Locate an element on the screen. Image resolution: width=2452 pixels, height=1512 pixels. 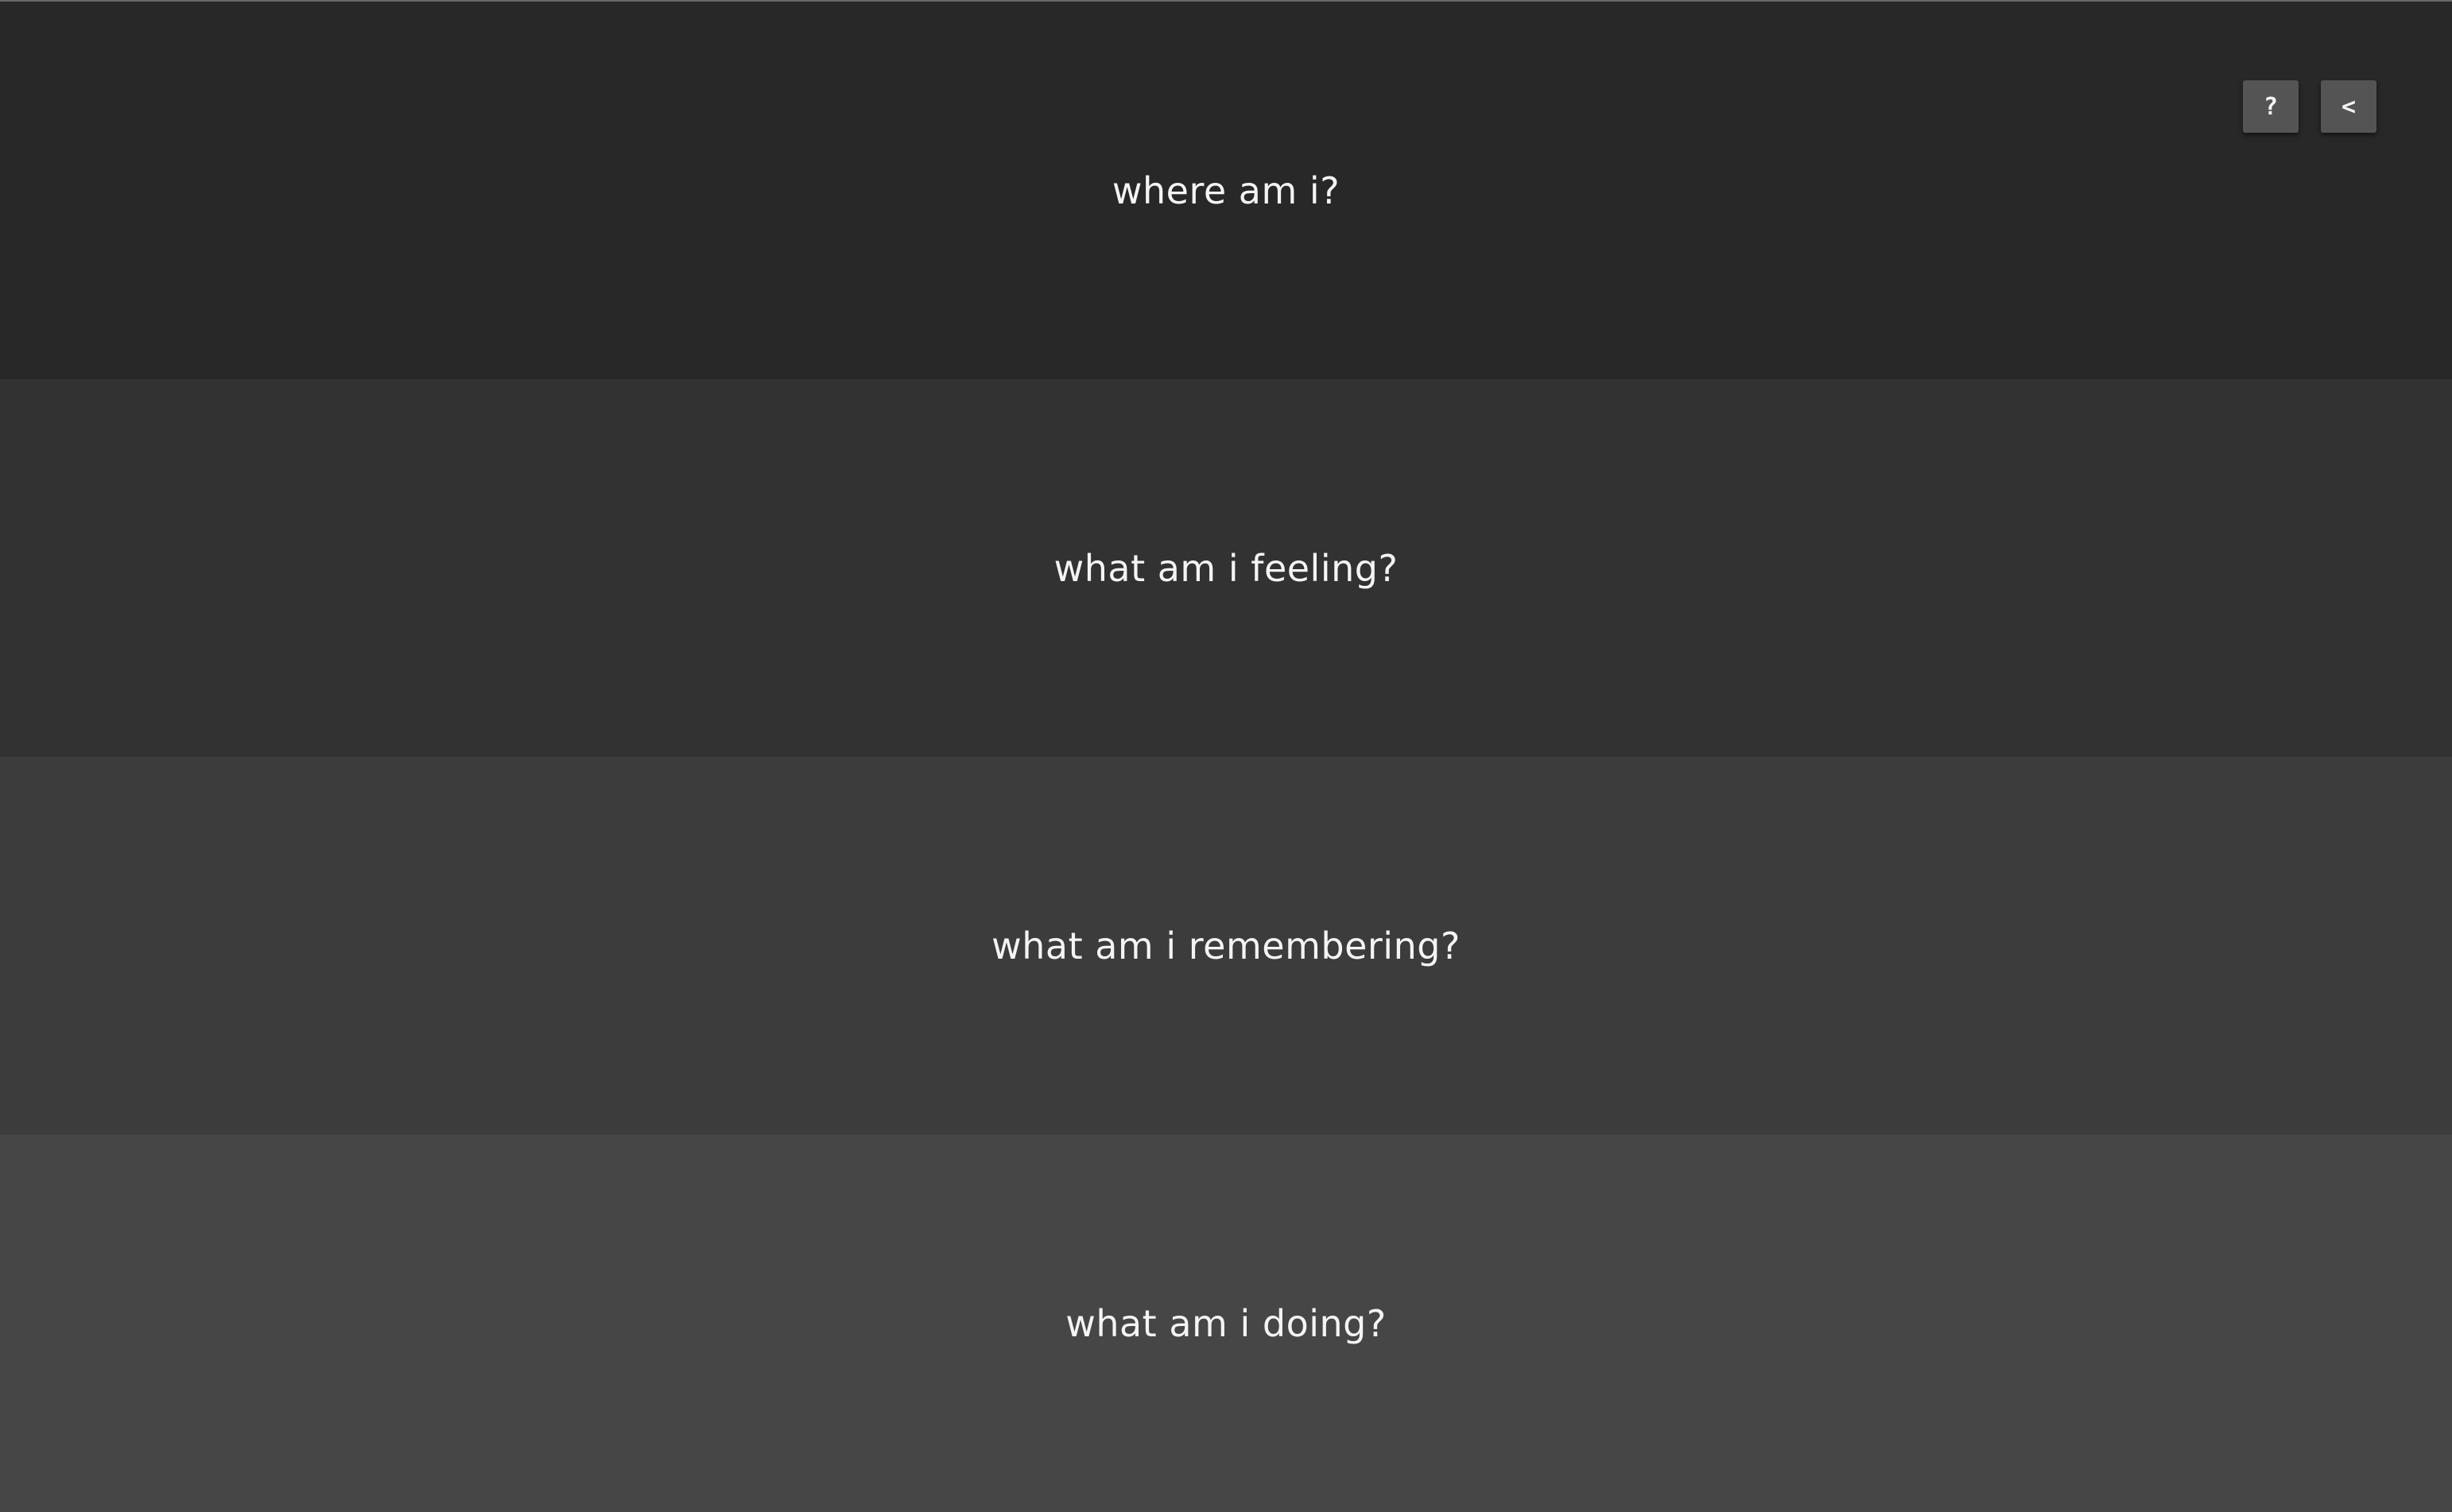
top-right-controls: ? < is located at coordinates (2309, 107).